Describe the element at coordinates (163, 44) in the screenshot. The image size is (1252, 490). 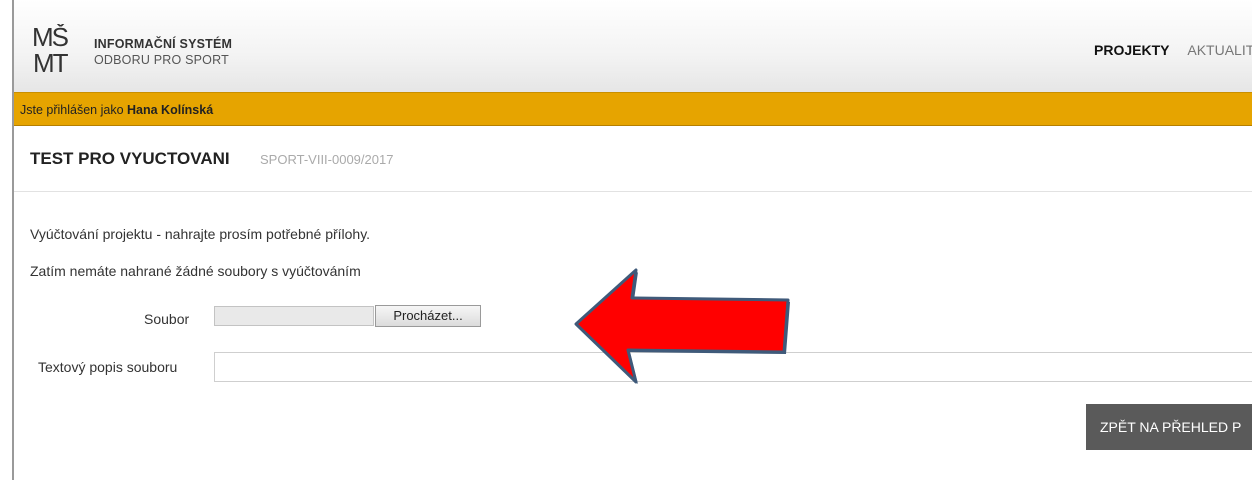
I see `logo-title: INFORMAČNÍ SYSTÉM` at that location.